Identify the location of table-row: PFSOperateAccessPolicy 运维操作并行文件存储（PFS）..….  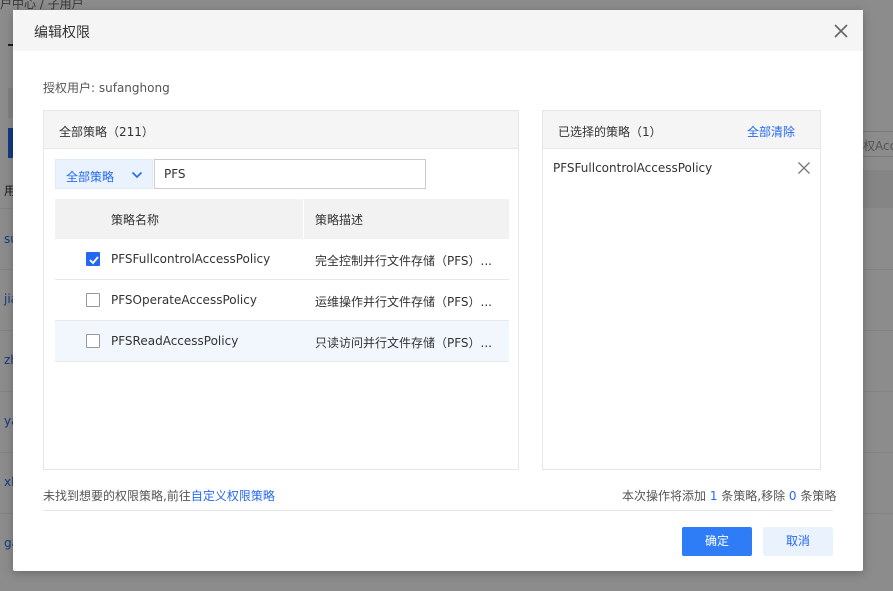
(282, 300).